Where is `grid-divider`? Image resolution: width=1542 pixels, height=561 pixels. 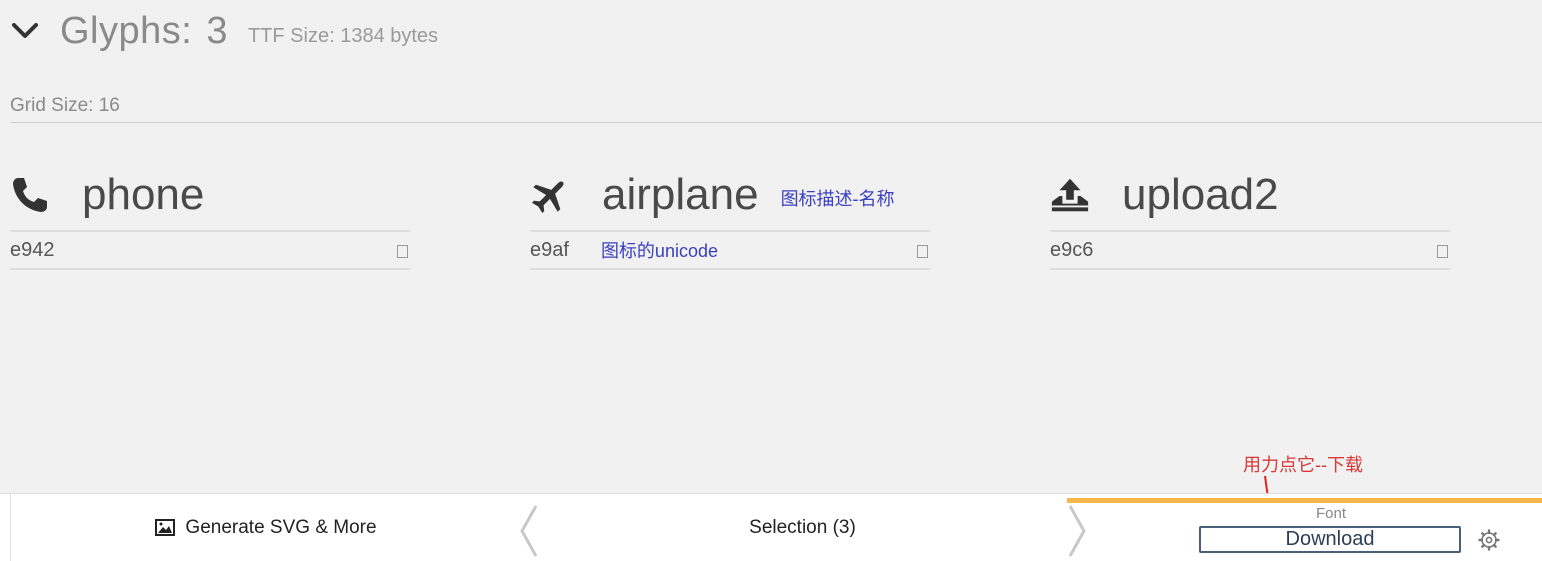 grid-divider is located at coordinates (776, 122).